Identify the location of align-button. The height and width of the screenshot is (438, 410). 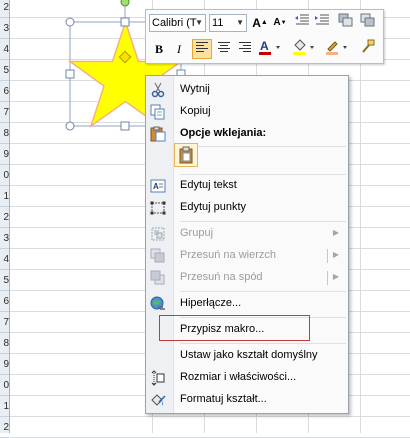
(346, 23).